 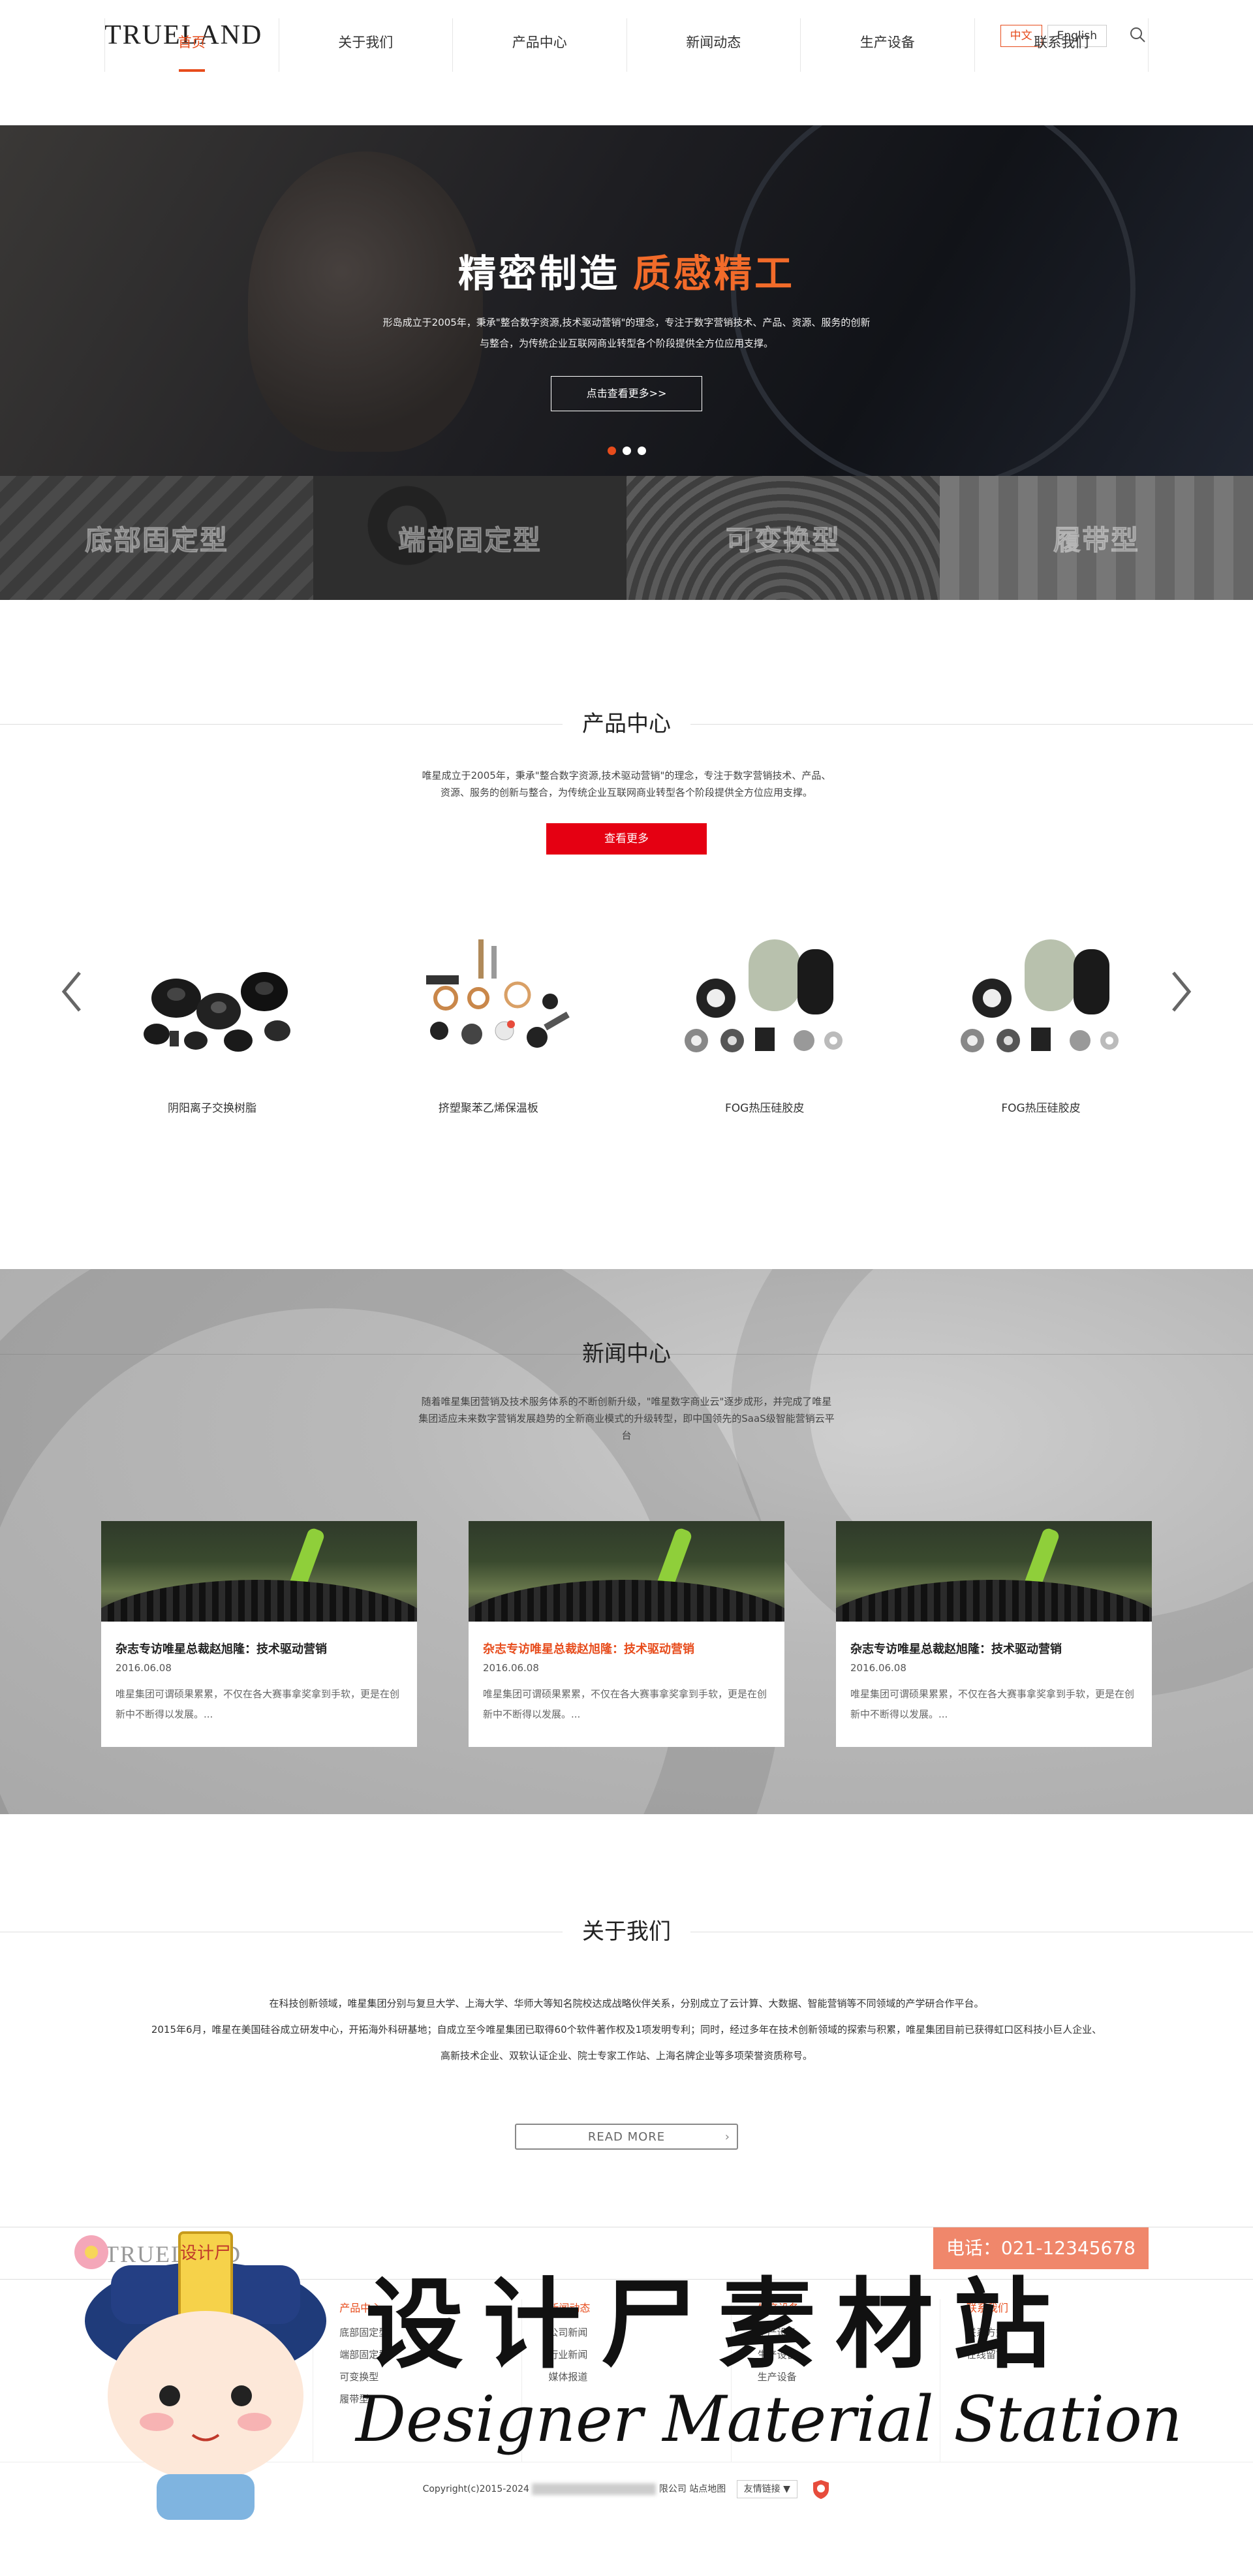 What do you see at coordinates (626, 270) in the screenshot?
I see `banner-title: 精密制造 质感精工` at bounding box center [626, 270].